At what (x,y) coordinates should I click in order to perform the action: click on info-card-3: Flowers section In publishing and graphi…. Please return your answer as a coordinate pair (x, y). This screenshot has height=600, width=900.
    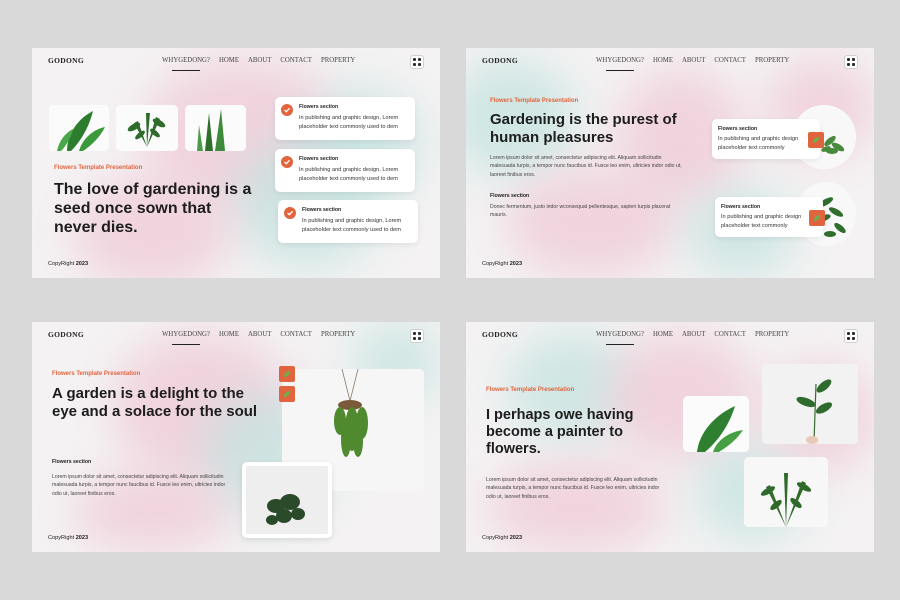
    Looking at the image, I should click on (348, 221).